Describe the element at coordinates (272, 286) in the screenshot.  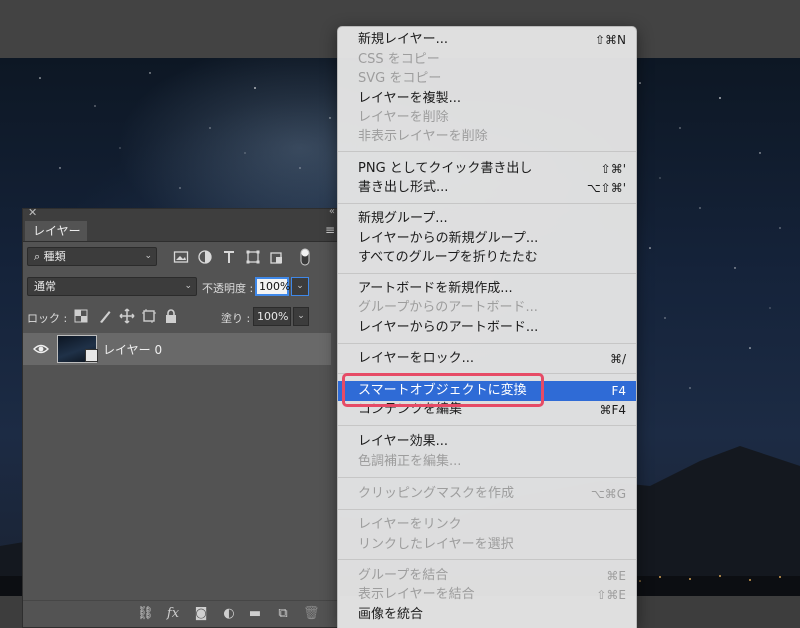
I see `opacity-input: 100%` at that location.